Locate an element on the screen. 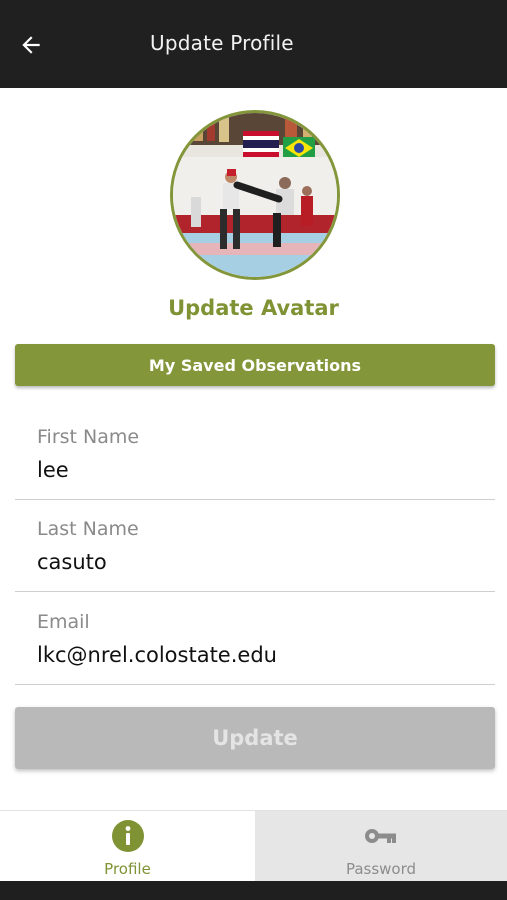 The height and width of the screenshot is (900, 507). last-name-input is located at coordinates (257, 562).